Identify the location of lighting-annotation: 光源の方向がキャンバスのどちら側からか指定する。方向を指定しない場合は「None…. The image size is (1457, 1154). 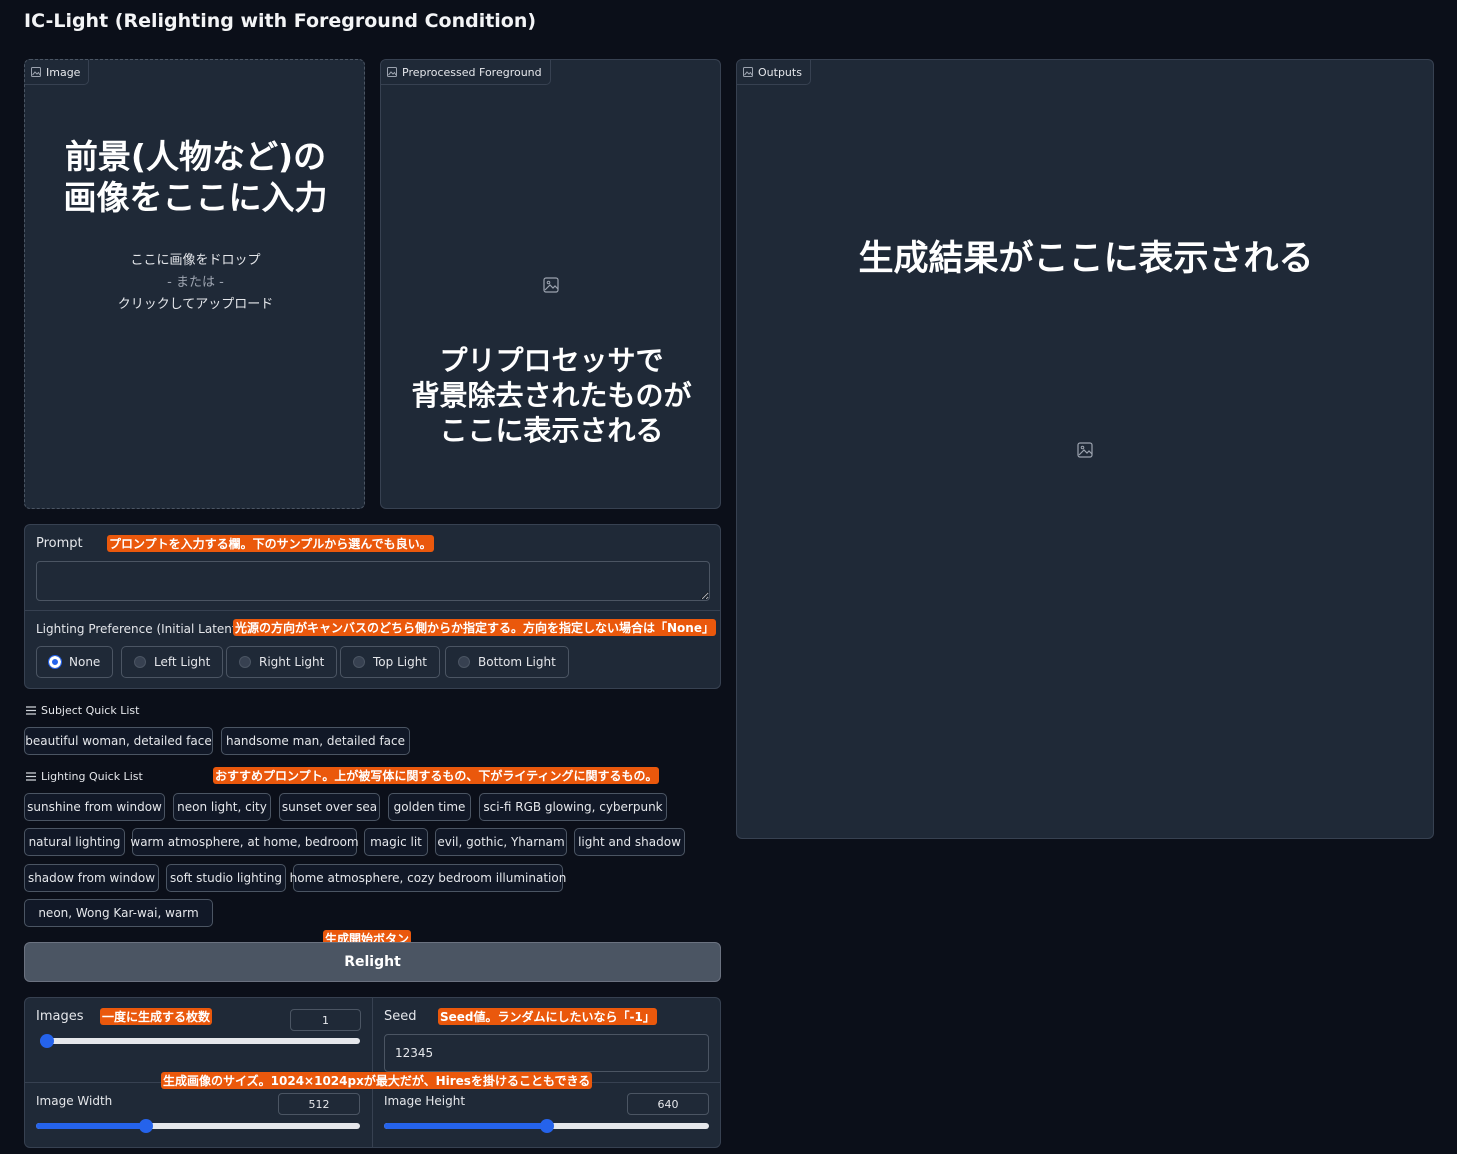
(474, 627).